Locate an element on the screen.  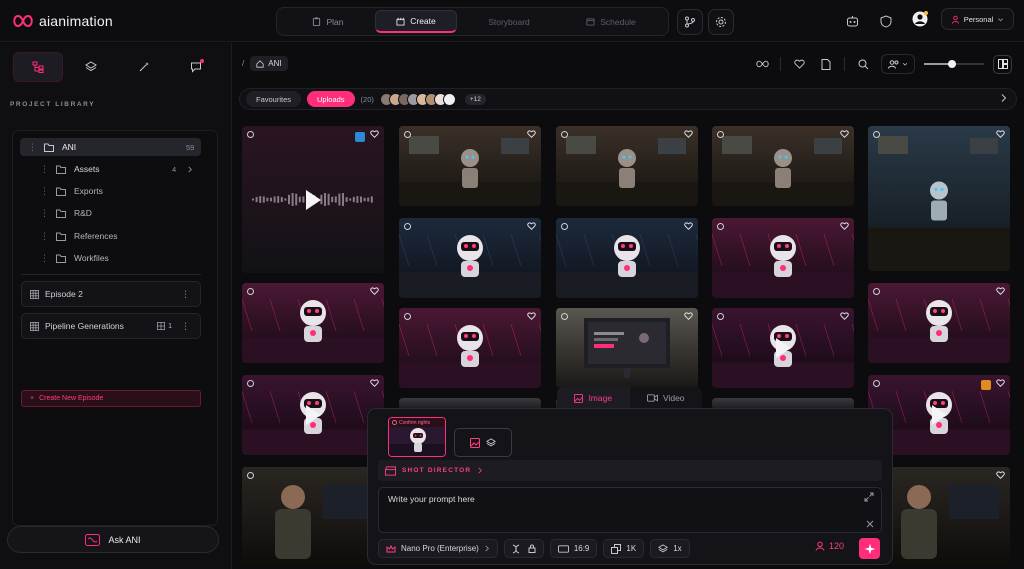
seed-lock-selector is located at coordinates (523, 548).